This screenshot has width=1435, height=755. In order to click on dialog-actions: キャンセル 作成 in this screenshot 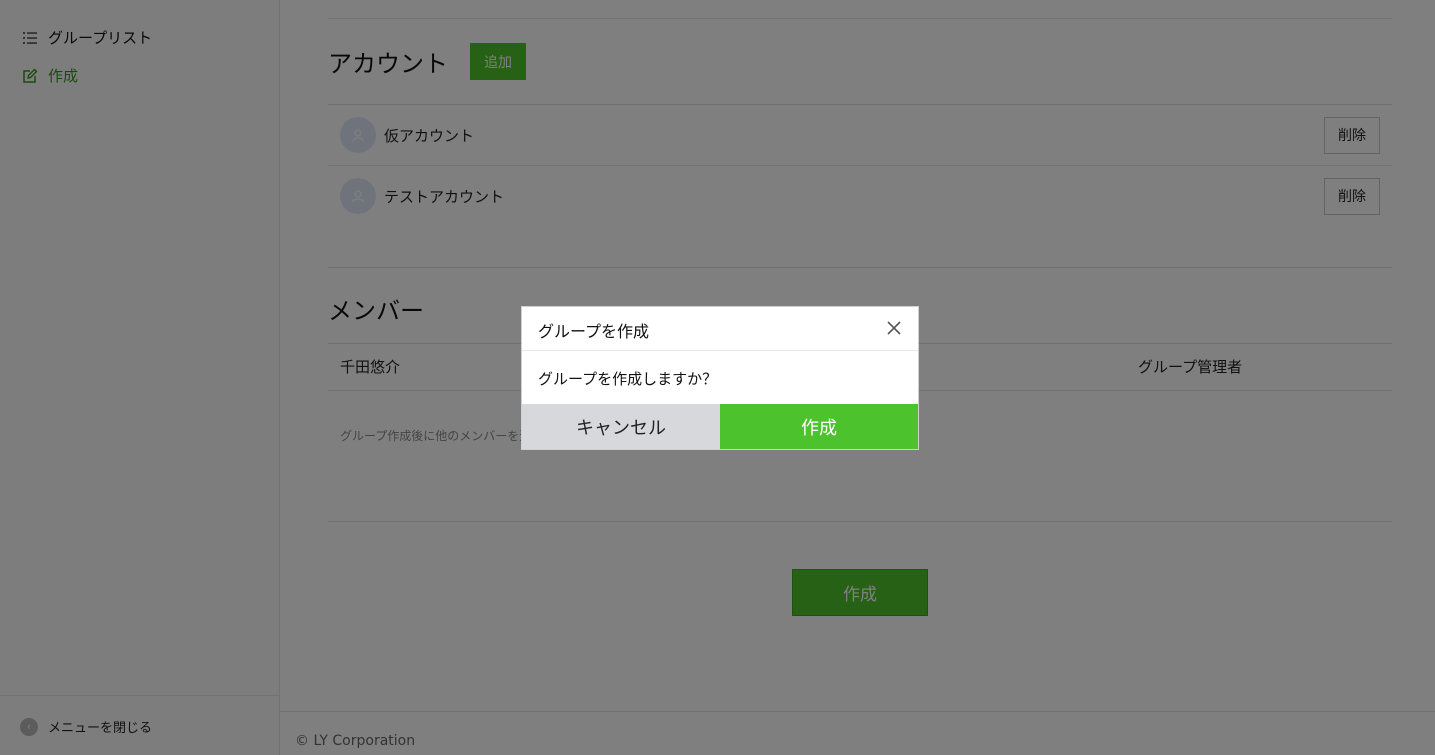, I will do `click(720, 426)`.